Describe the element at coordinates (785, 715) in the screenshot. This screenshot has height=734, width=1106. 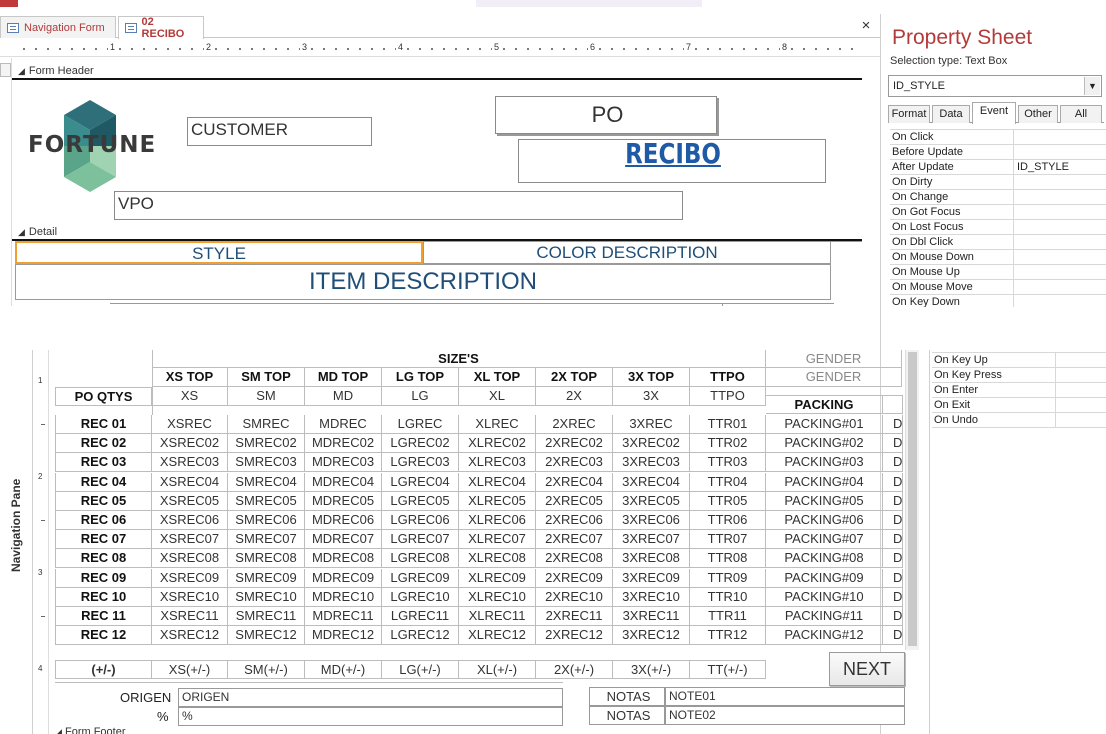
I see `notas-field: NOTE02` at that location.